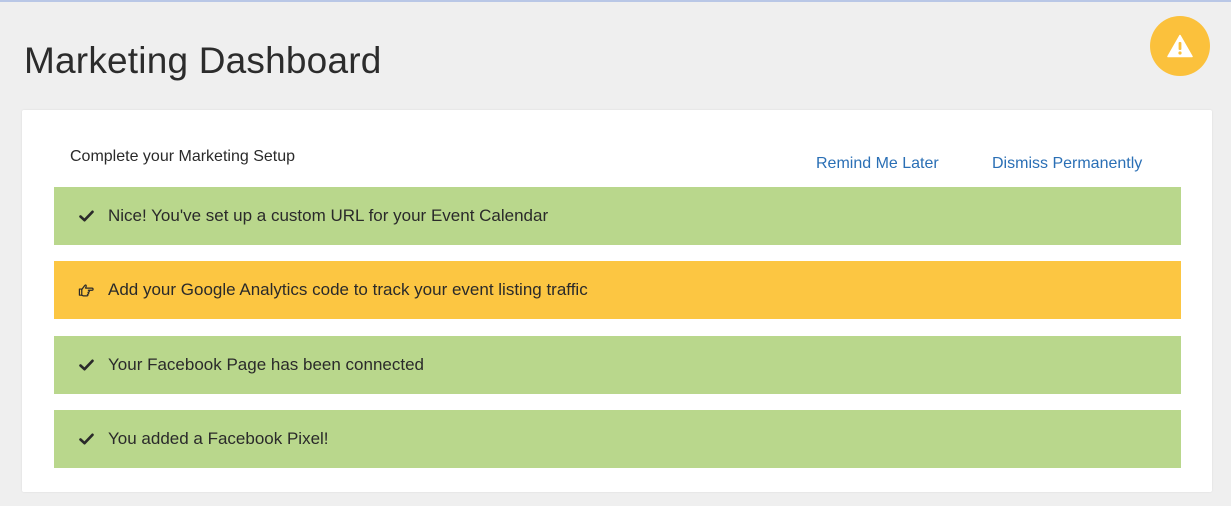 The height and width of the screenshot is (506, 1231). Describe the element at coordinates (617, 365) in the screenshot. I see `setup-item-facebook-page: Your Facebook Page has been connected` at that location.